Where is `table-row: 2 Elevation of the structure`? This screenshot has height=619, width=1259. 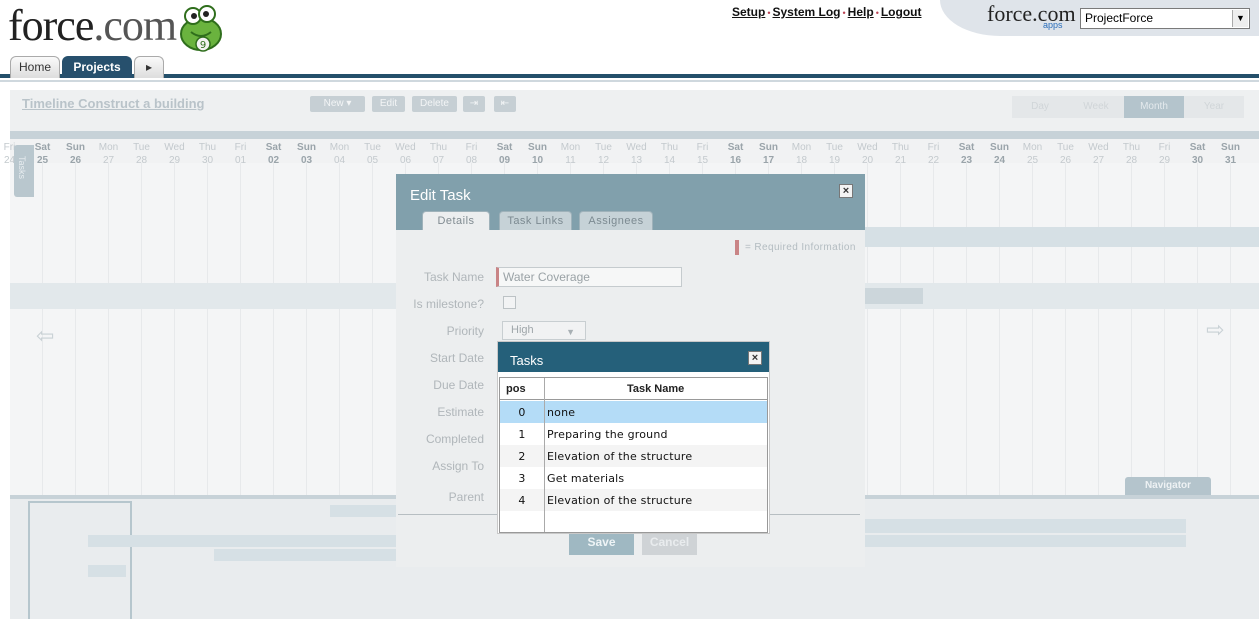
table-row: 2 Elevation of the structure is located at coordinates (633, 456).